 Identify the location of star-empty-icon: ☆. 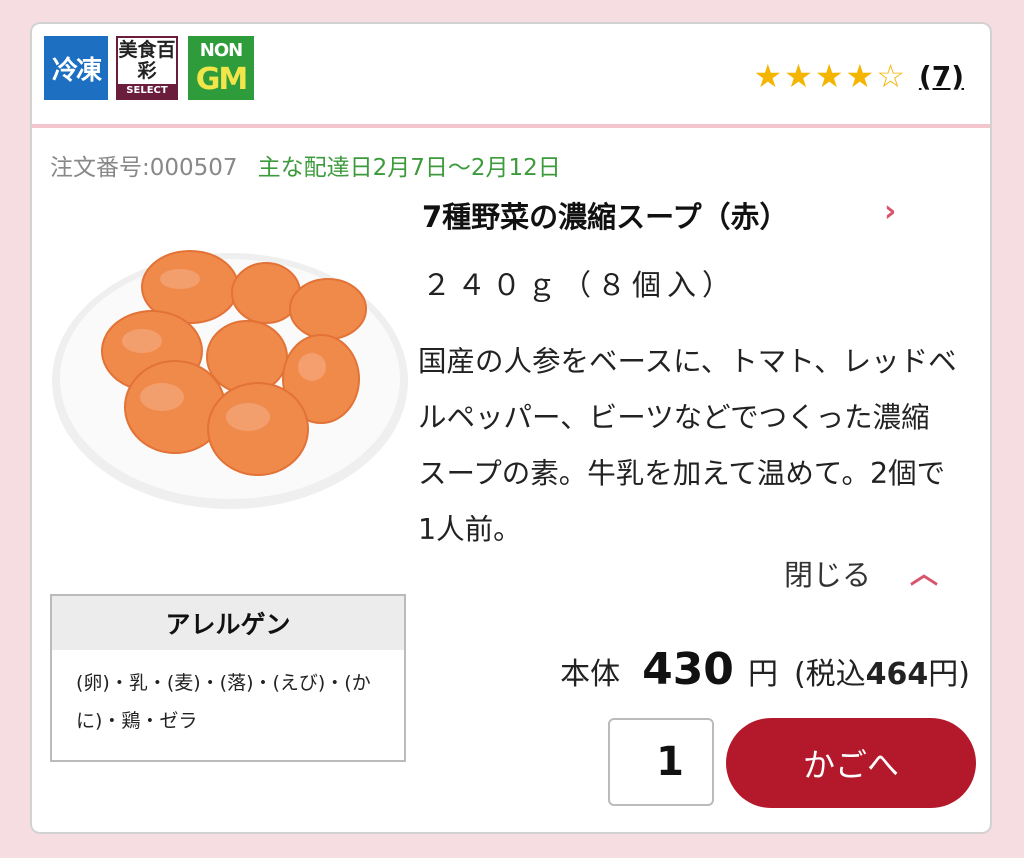
(890, 76).